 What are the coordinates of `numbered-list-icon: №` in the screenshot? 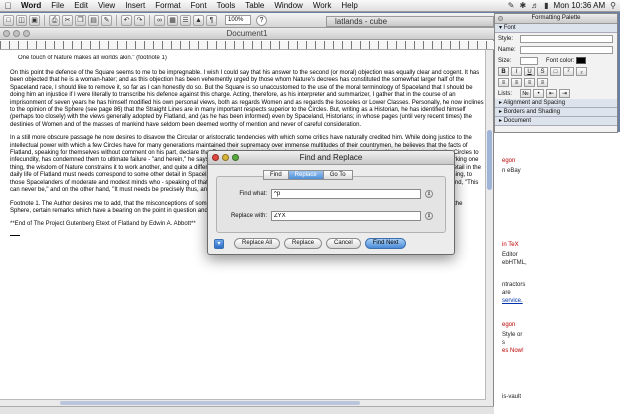 It's located at (525, 93).